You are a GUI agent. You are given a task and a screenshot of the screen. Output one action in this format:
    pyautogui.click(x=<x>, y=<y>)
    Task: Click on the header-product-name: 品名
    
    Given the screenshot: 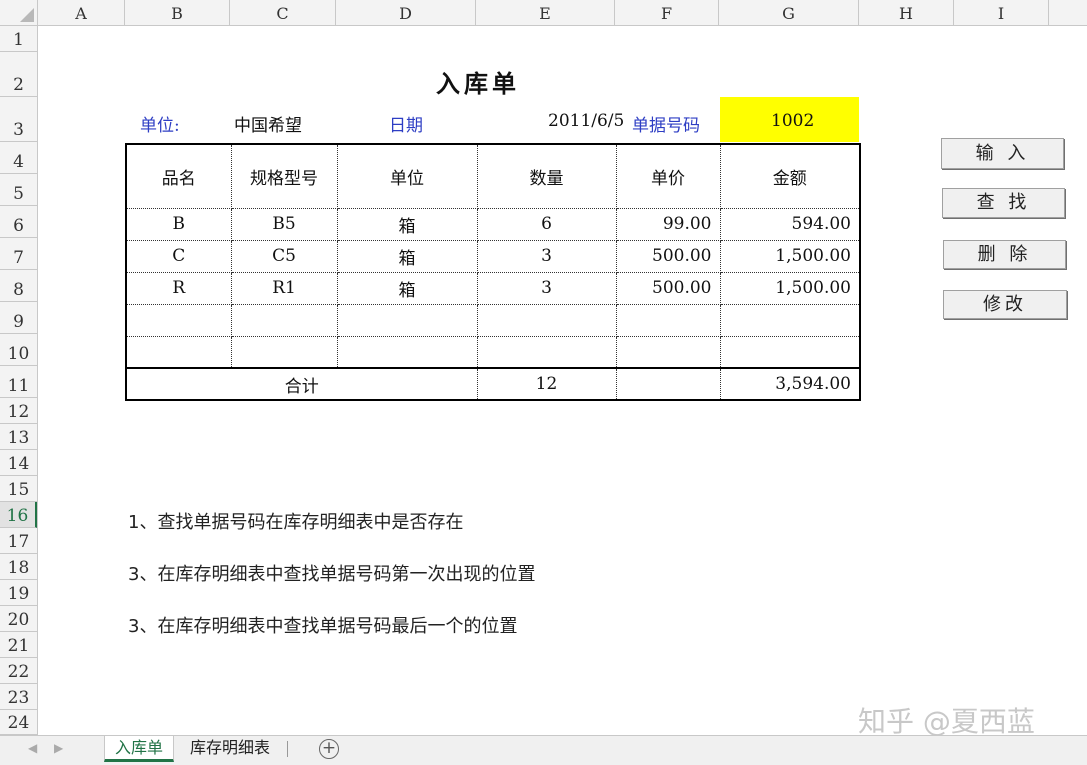 What is the action you would take?
    pyautogui.click(x=178, y=176)
    